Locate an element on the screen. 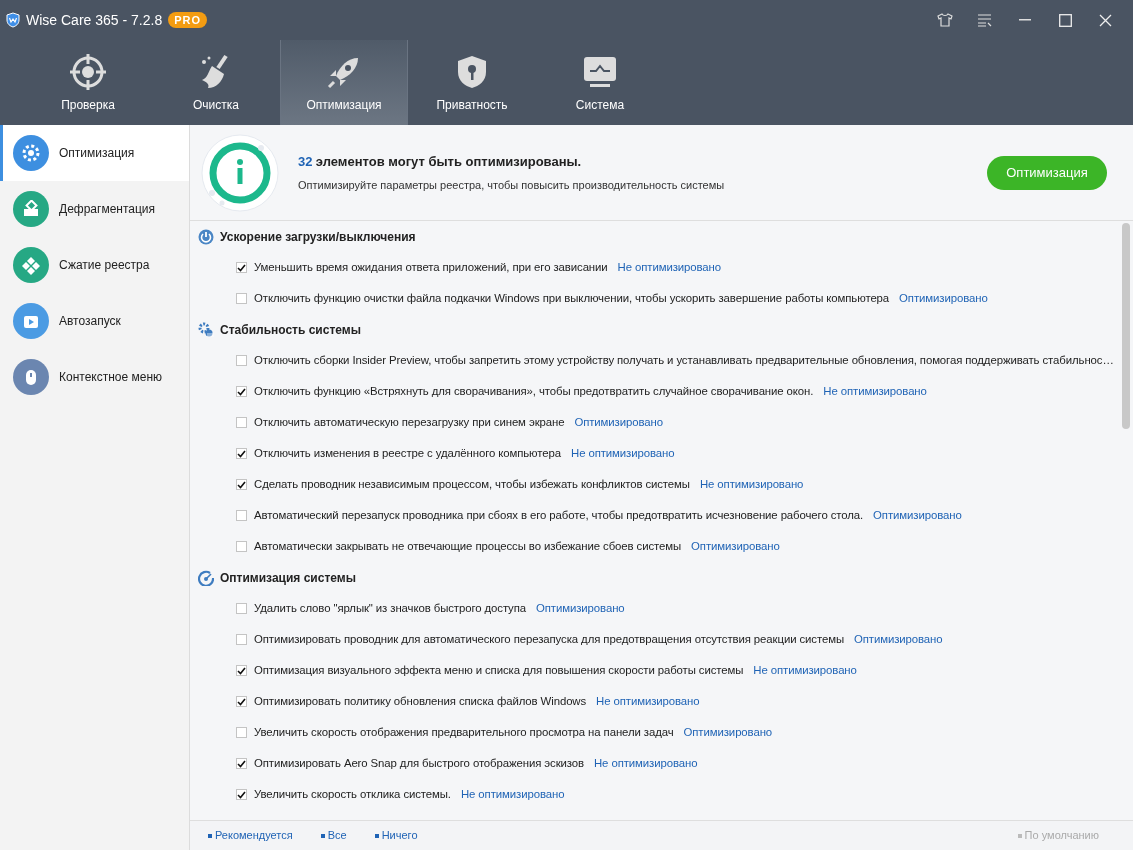 Image resolution: width=1133 pixels, height=850 pixels. section-title: Стабильность системы is located at coordinates (290, 330).